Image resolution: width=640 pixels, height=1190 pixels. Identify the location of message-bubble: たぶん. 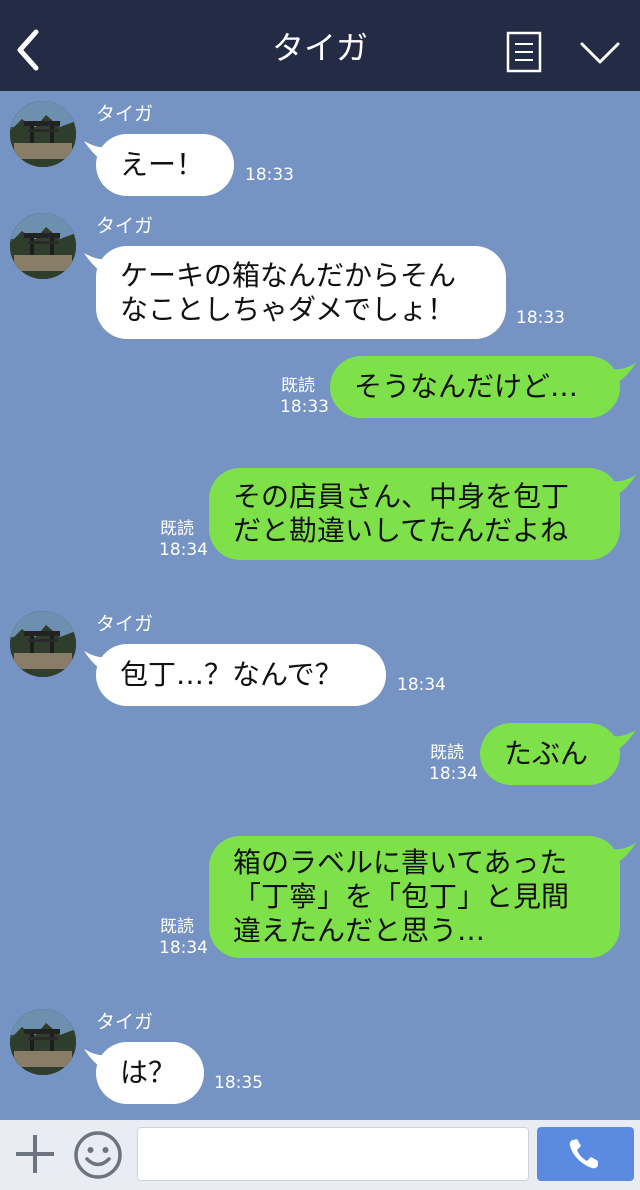
(550, 754).